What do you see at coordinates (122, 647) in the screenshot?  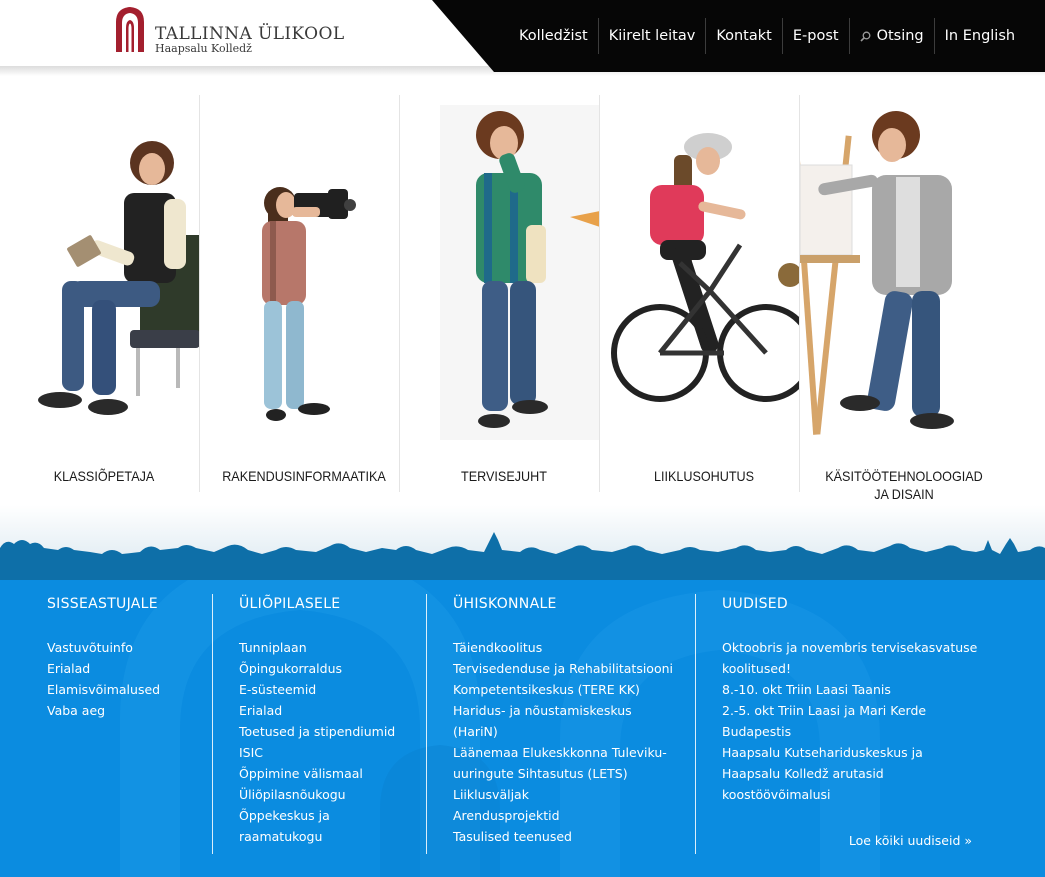 I see `footer-link: Vastuvõtuinfo` at bounding box center [122, 647].